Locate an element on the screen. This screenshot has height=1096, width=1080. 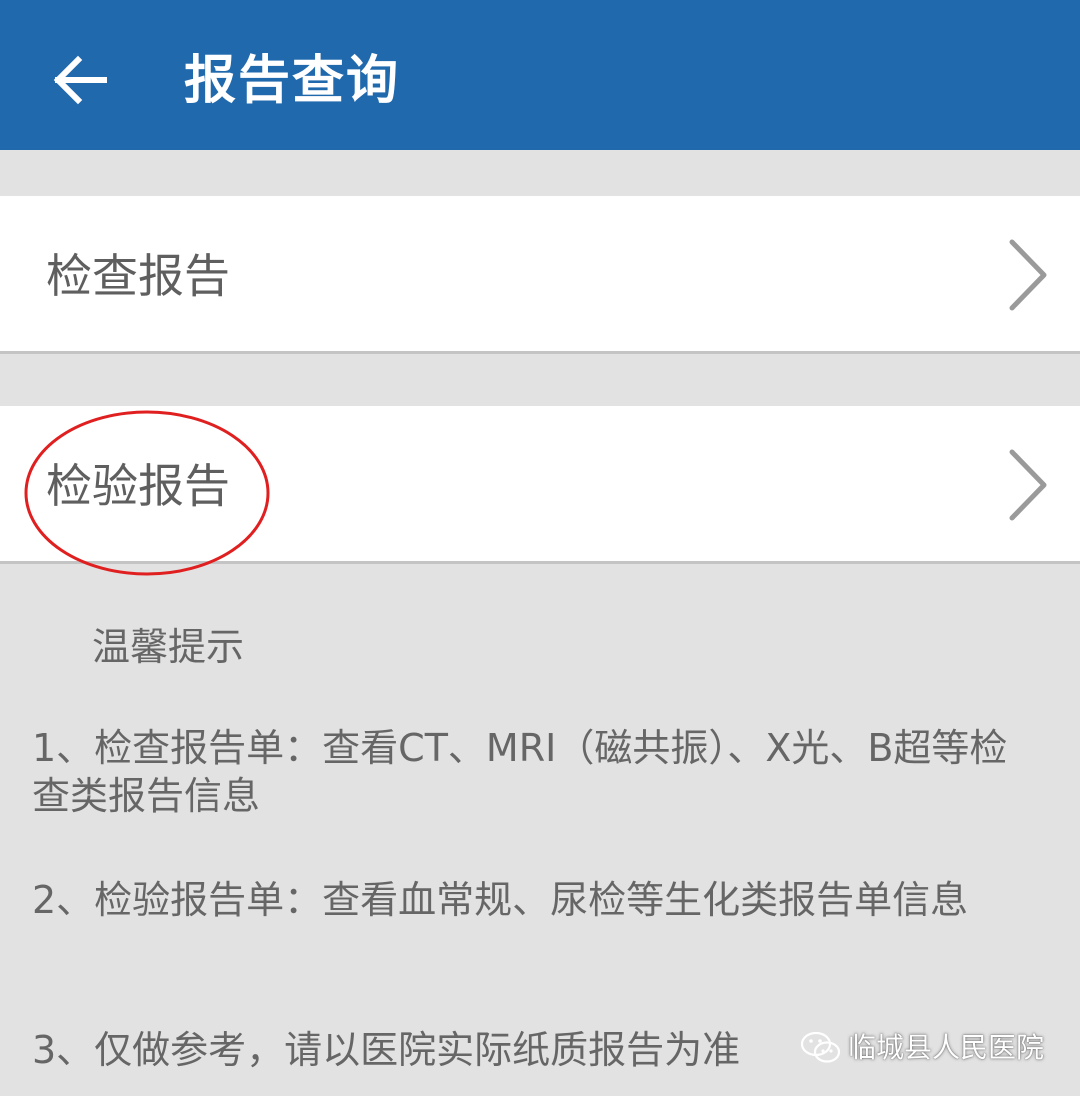
tips-title: 温馨提示 is located at coordinates (168, 647).